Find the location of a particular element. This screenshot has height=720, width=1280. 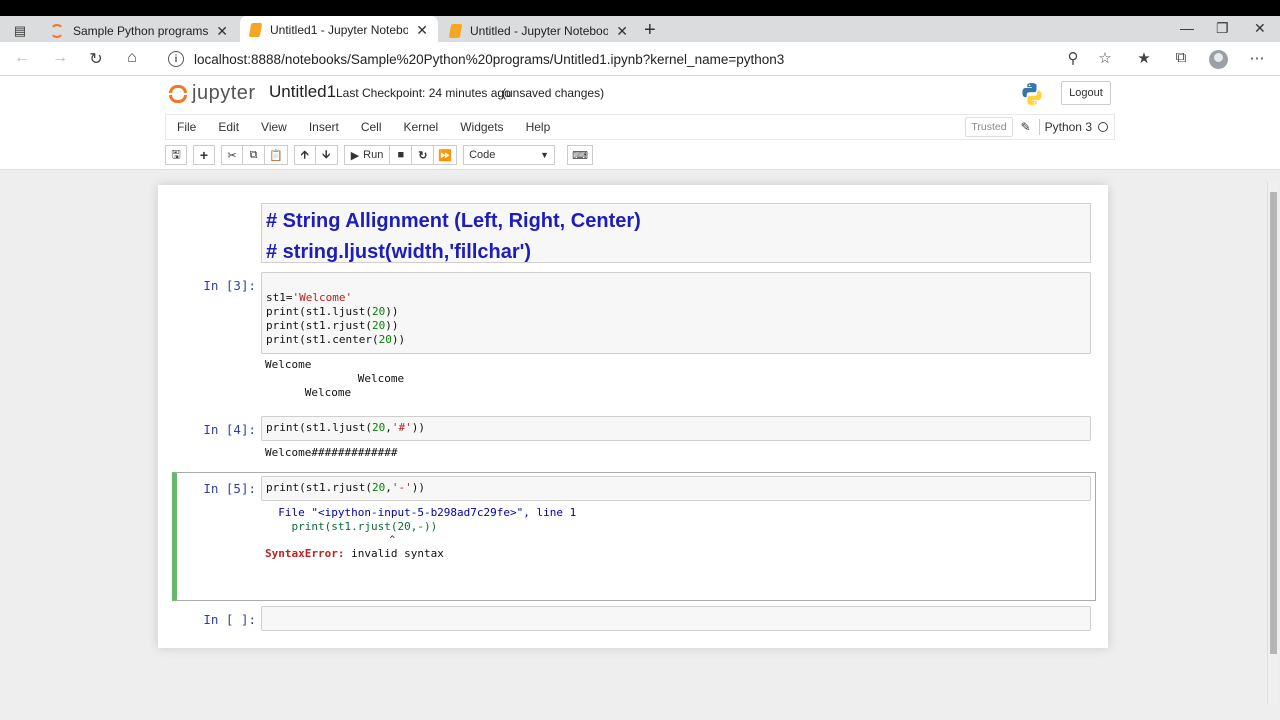

notebook-toolbar: 🖫 + ✂ ⧉ 📋 🡩 🡫 ▶ Run ■ ↻ ⏩ Code ▼ ⌨ is located at coordinates (382, 155).